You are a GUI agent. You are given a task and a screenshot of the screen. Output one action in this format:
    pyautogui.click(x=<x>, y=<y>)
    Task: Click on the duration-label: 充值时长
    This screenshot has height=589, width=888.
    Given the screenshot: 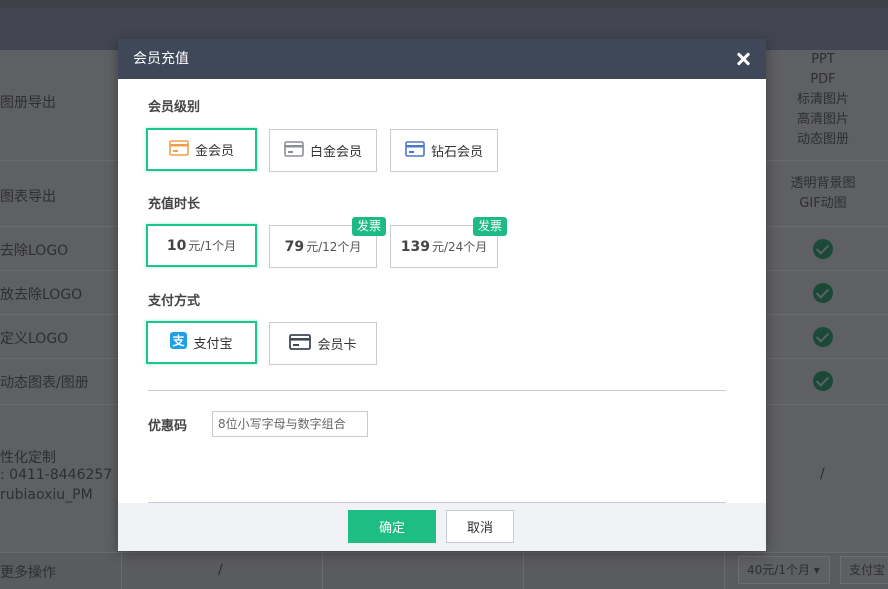 What is the action you would take?
    pyautogui.click(x=174, y=204)
    